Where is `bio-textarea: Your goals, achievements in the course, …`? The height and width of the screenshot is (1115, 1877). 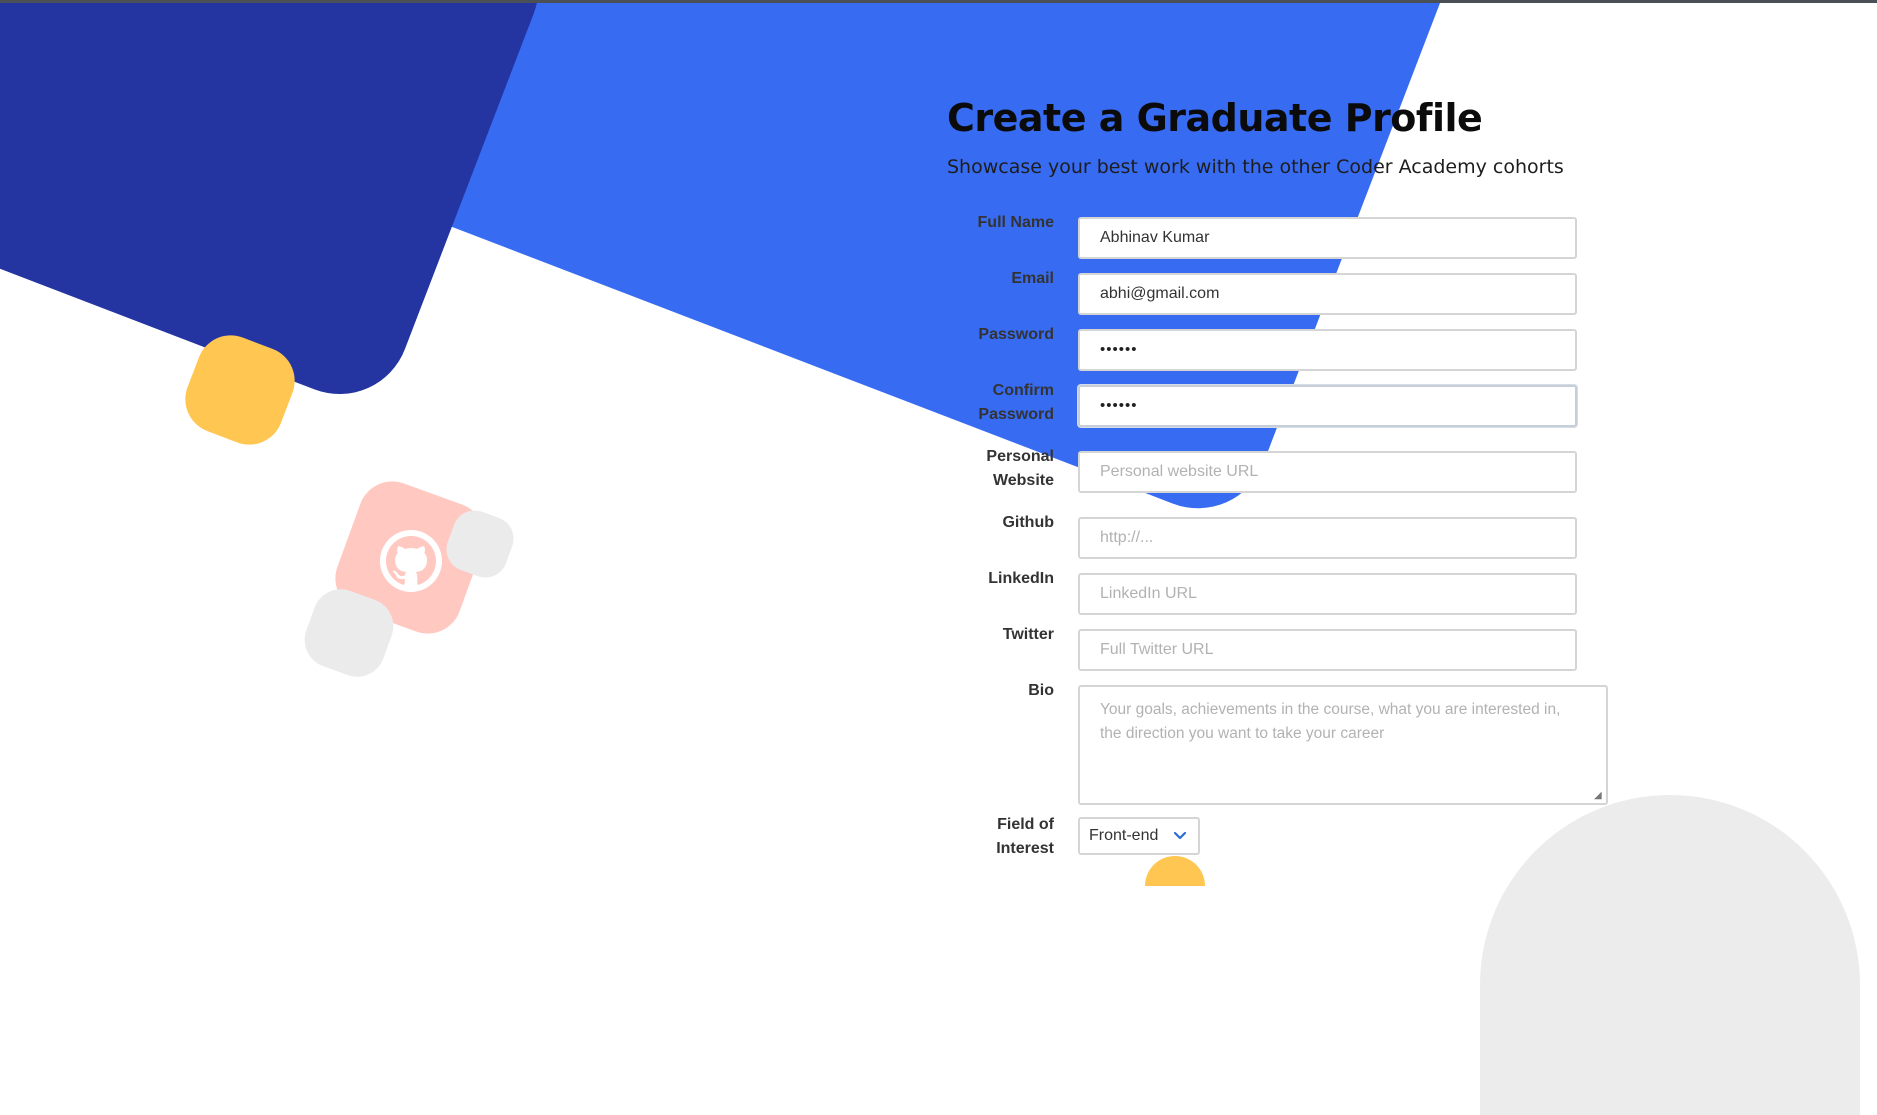
bio-textarea: Your goals, achievements in the course, … is located at coordinates (1343, 745).